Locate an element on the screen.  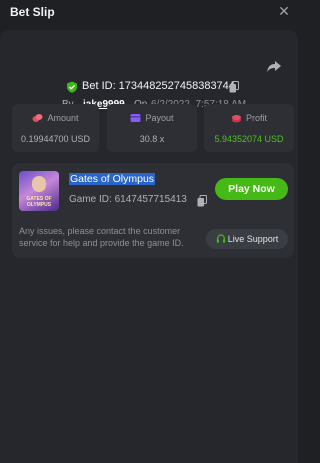
amount-value: 0.19944700 USD is located at coordinates (55, 139).